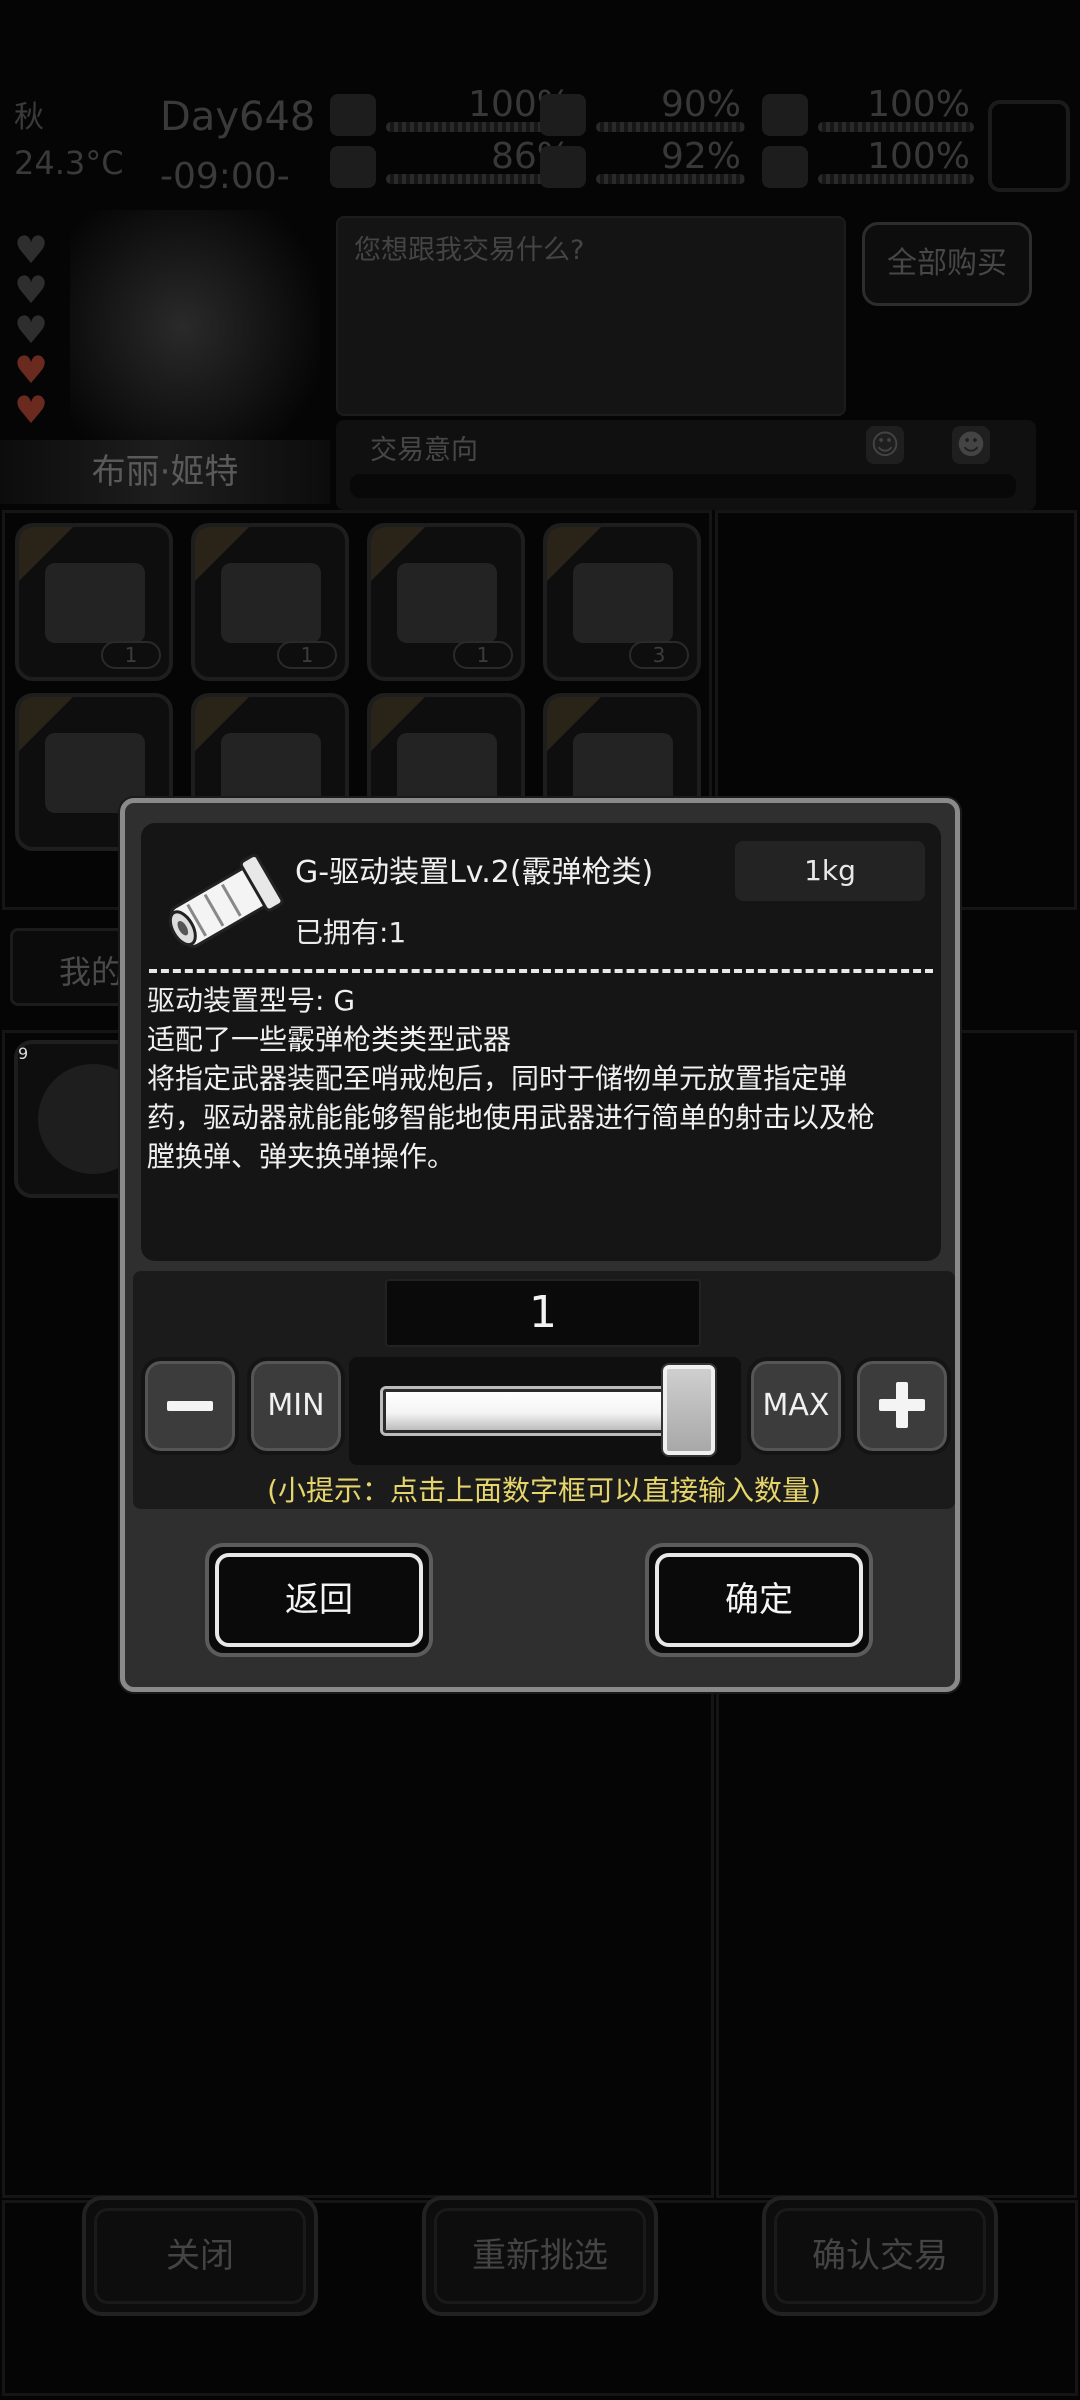 The image size is (1080, 2400). I want to click on increment-button, so click(902, 1406).